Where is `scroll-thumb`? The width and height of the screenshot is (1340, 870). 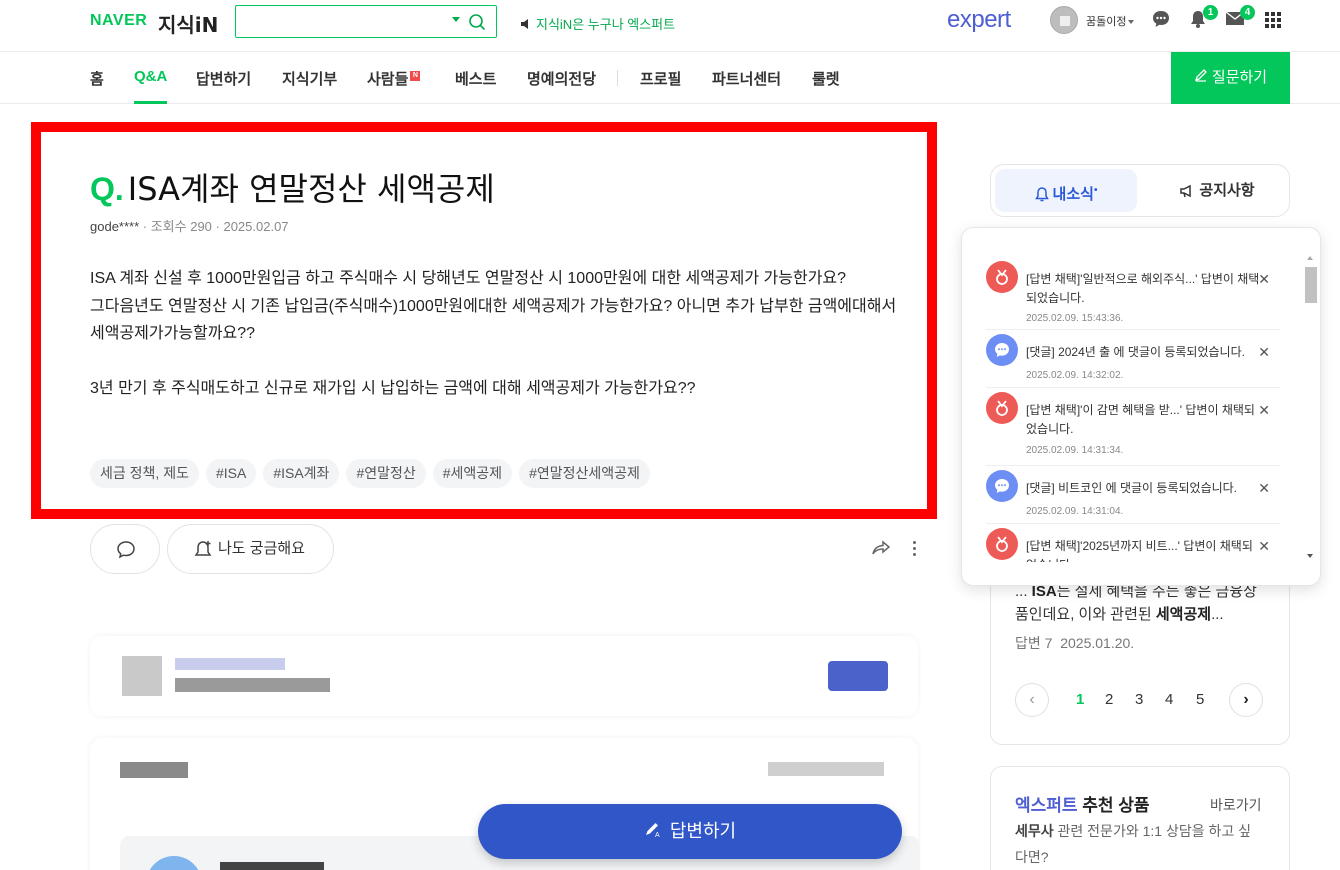 scroll-thumb is located at coordinates (1311, 285).